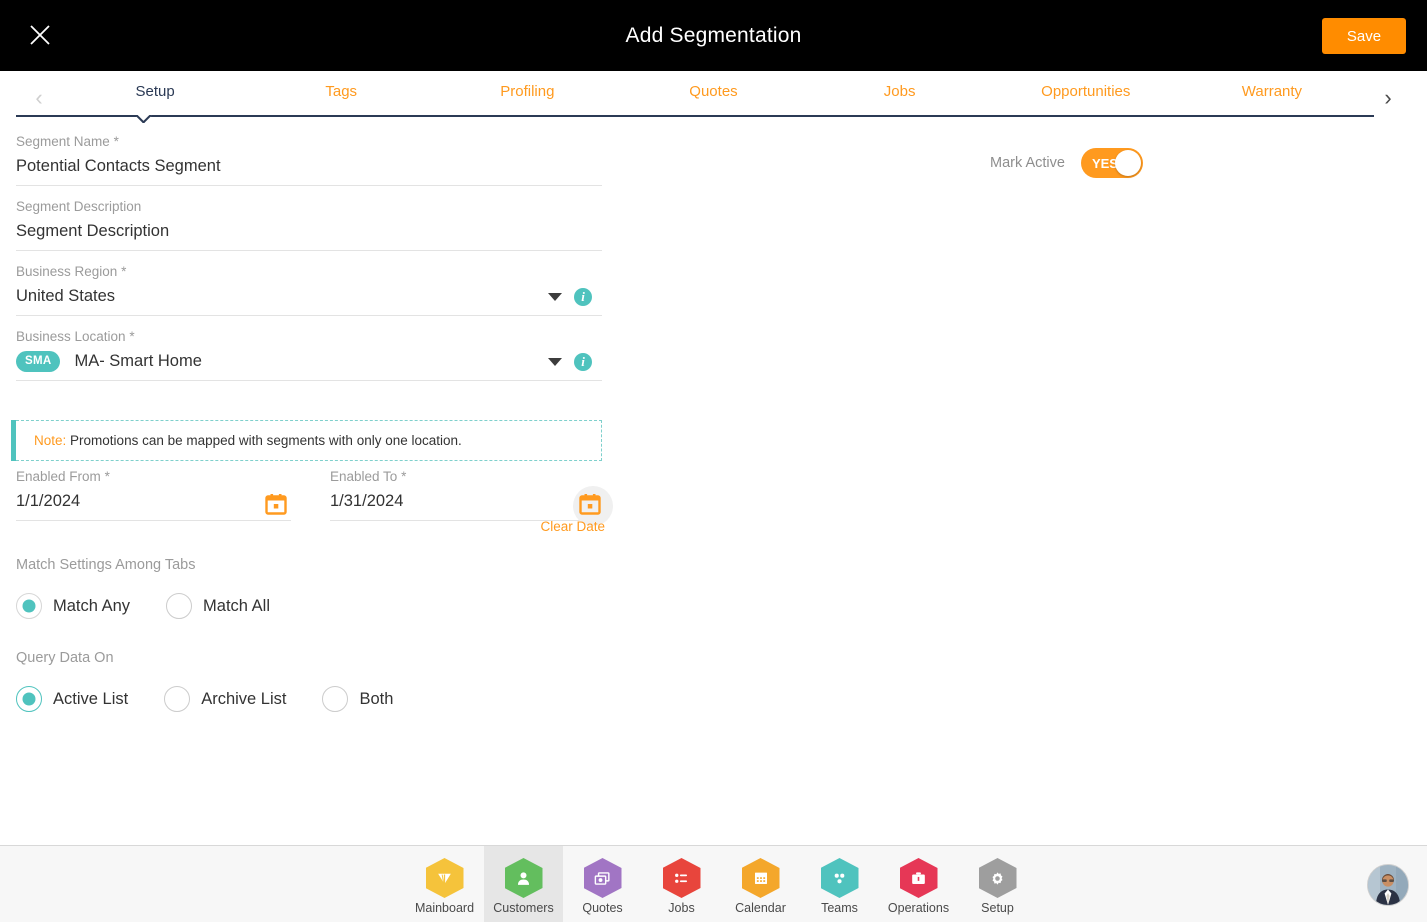  I want to click on nav-label: Setup, so click(997, 908).